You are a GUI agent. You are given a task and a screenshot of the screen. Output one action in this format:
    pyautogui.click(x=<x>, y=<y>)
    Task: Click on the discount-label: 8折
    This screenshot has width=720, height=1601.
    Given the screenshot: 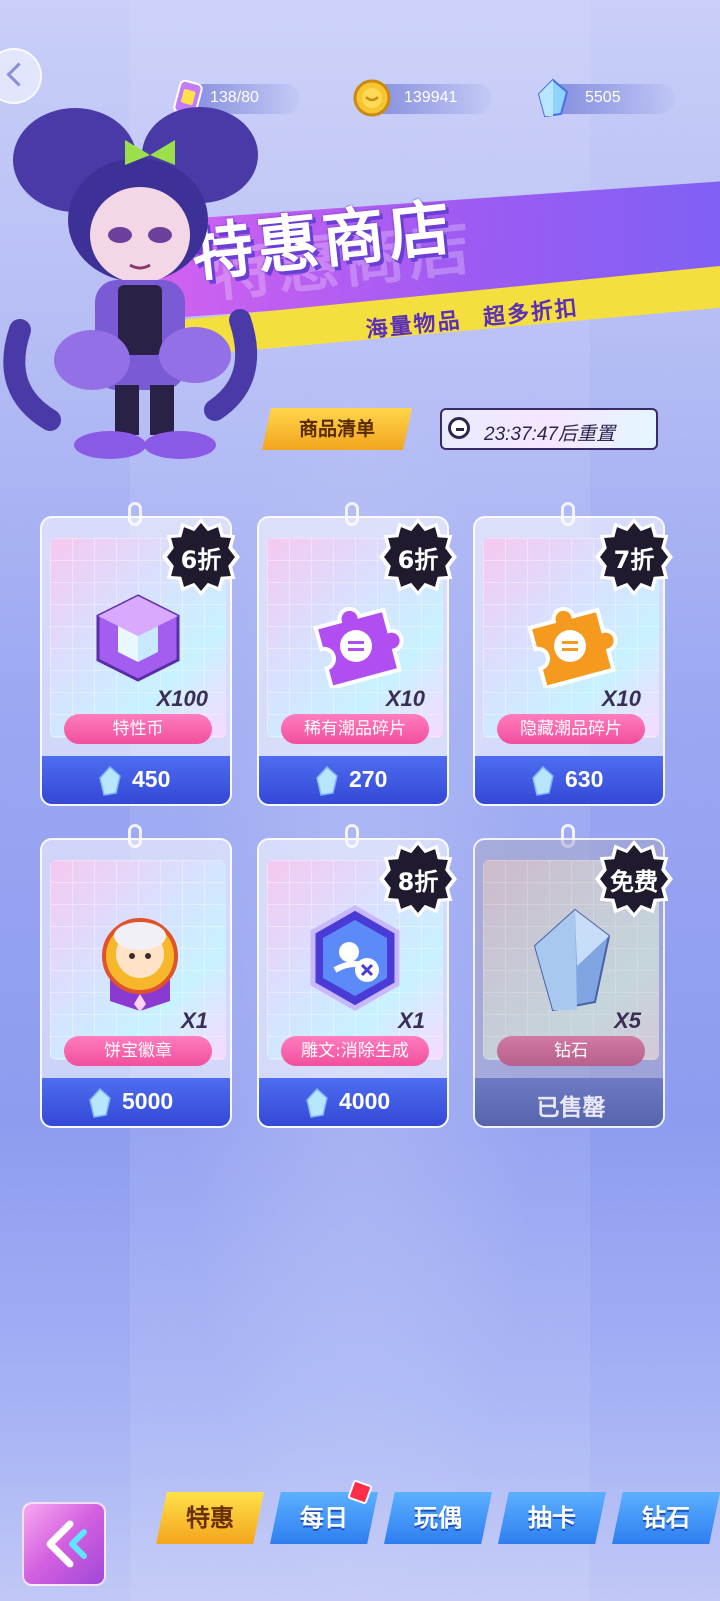 What is the action you would take?
    pyautogui.click(x=418, y=882)
    